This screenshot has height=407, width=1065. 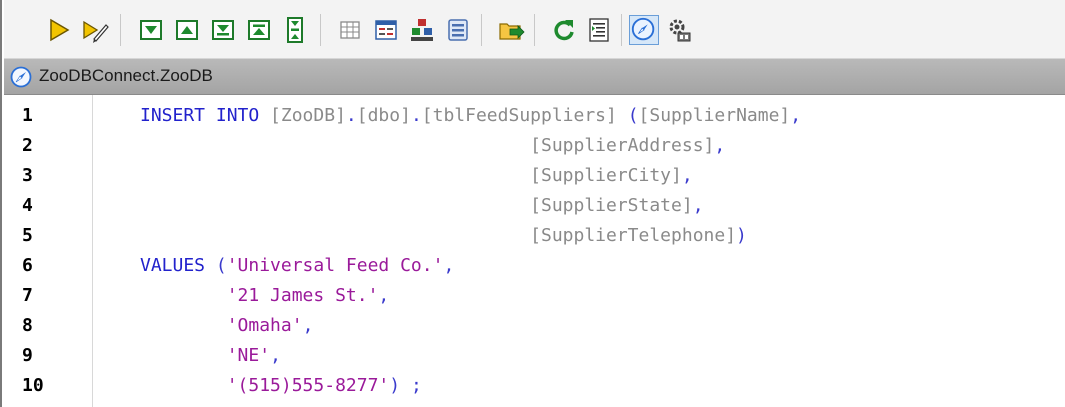 I want to click on export-button, so click(x=511, y=30).